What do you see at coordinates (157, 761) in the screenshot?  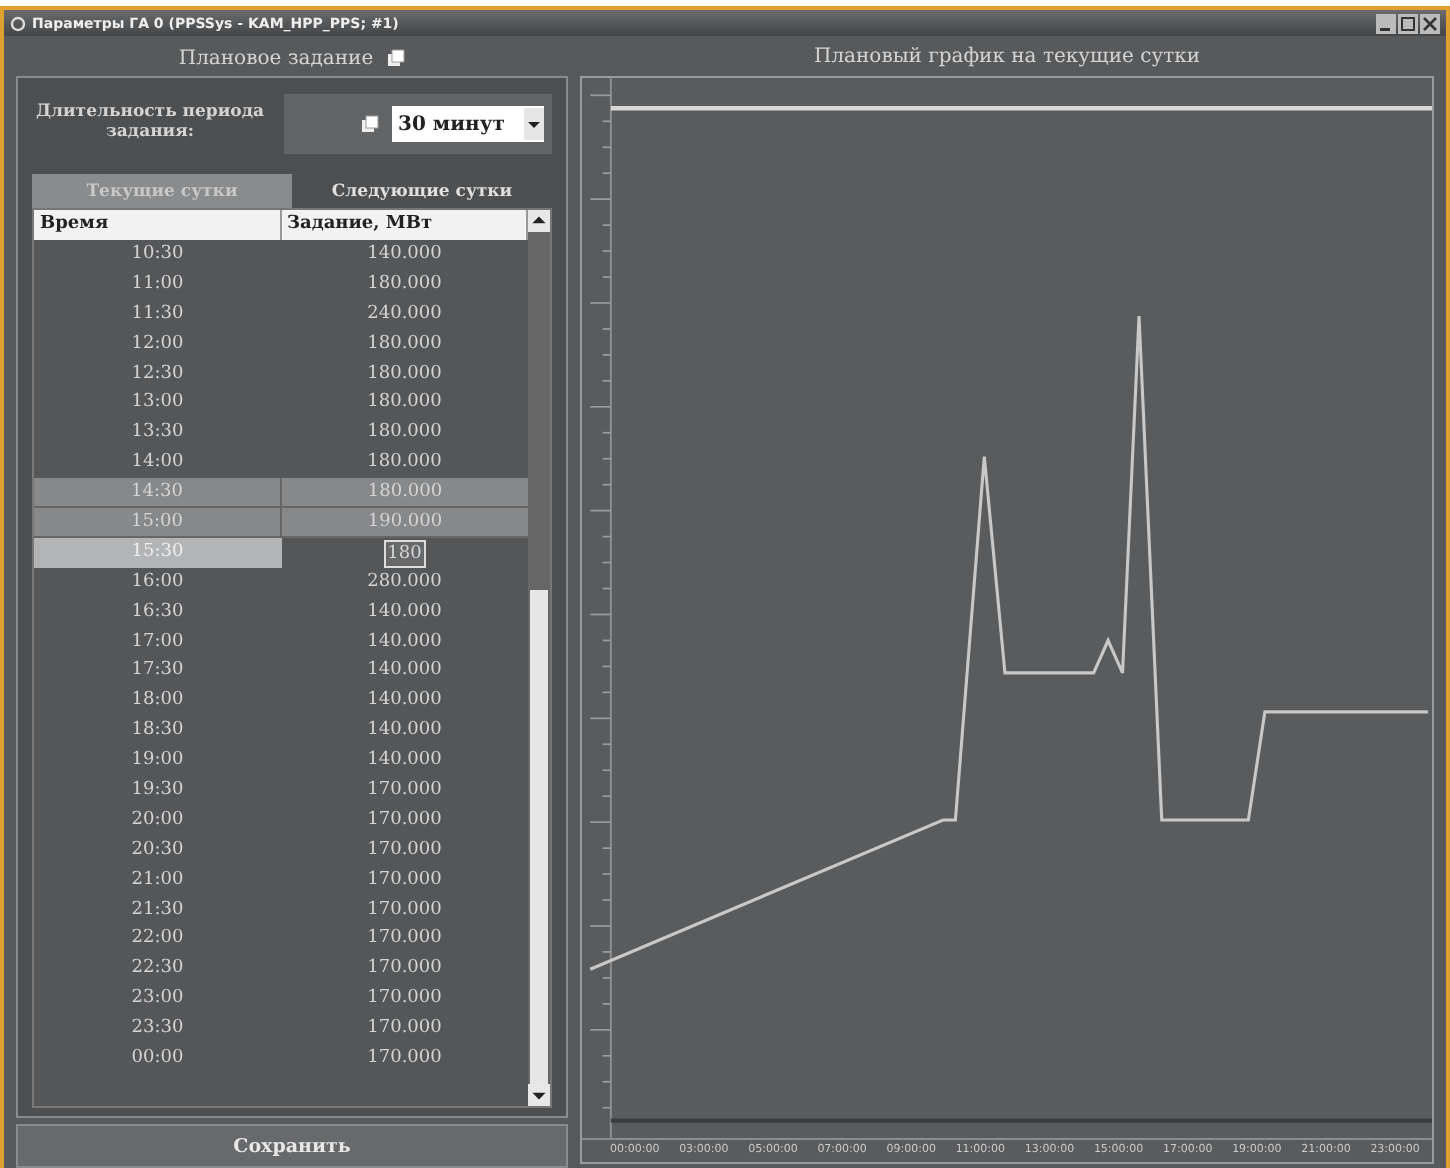 I see `table-cell: 19:00` at bounding box center [157, 761].